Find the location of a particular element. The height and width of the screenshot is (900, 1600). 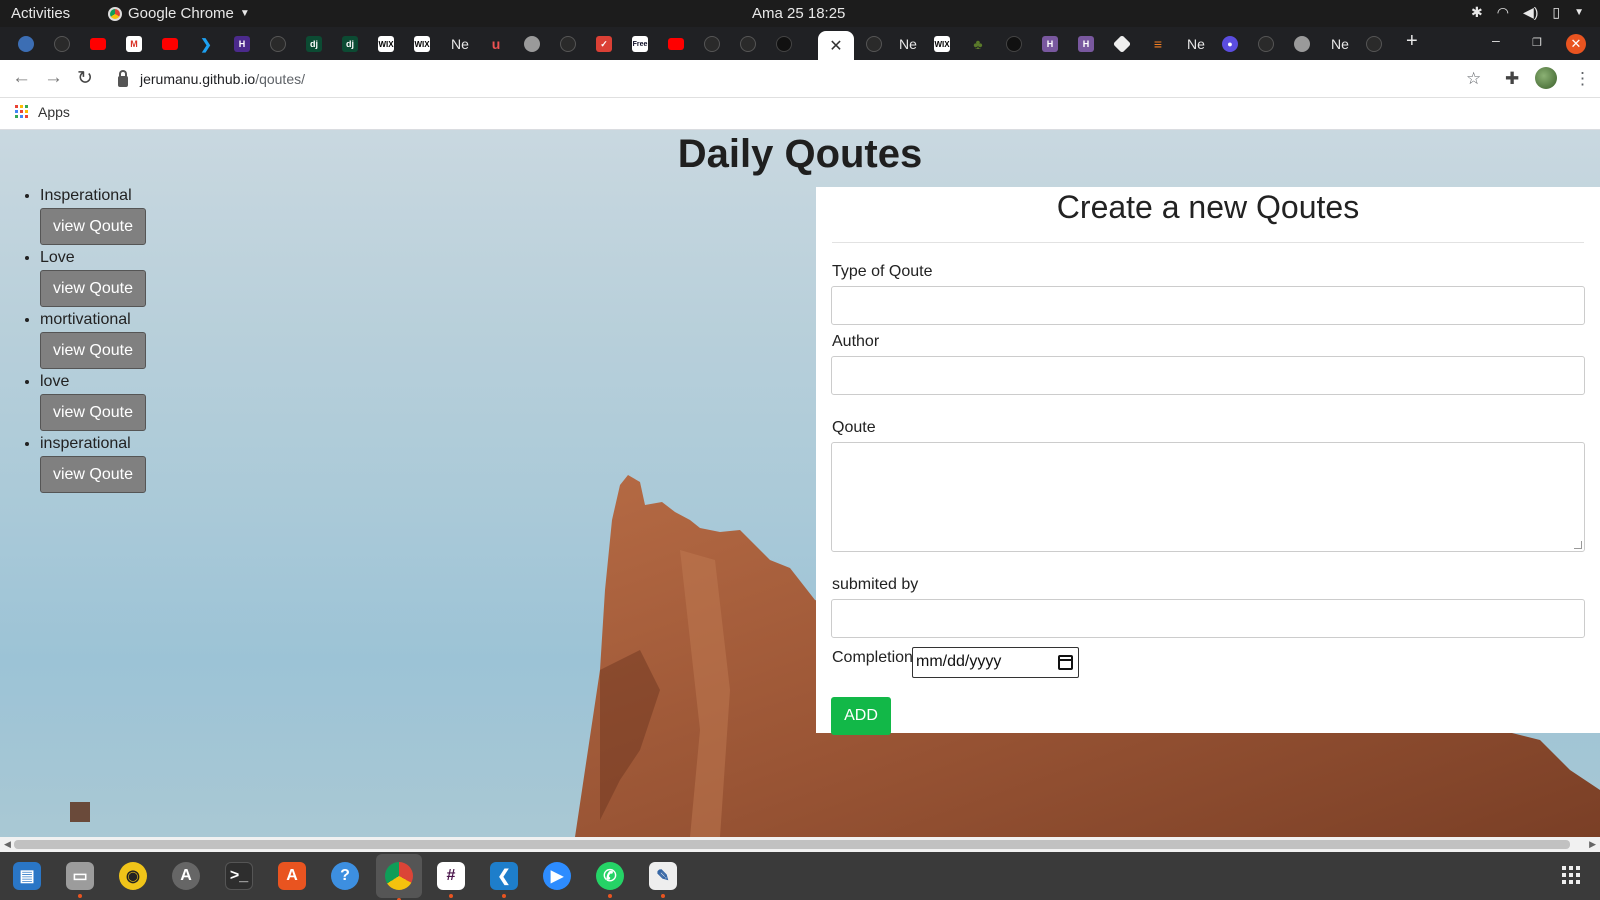

globe-icon is located at coordinates (1302, 44).